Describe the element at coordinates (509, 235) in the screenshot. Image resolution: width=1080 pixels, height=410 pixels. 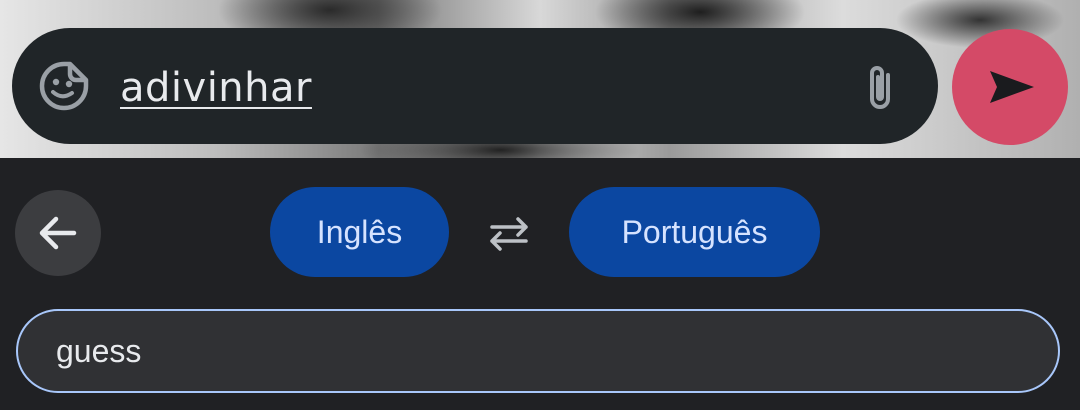
I see `swap-icon` at that location.